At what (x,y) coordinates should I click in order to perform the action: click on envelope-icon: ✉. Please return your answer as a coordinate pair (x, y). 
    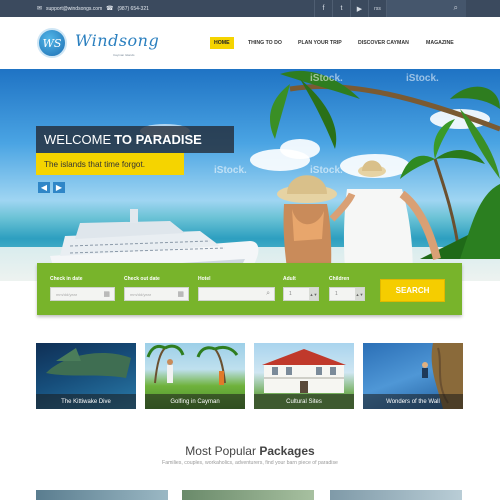
    Looking at the image, I should click on (40, 9).